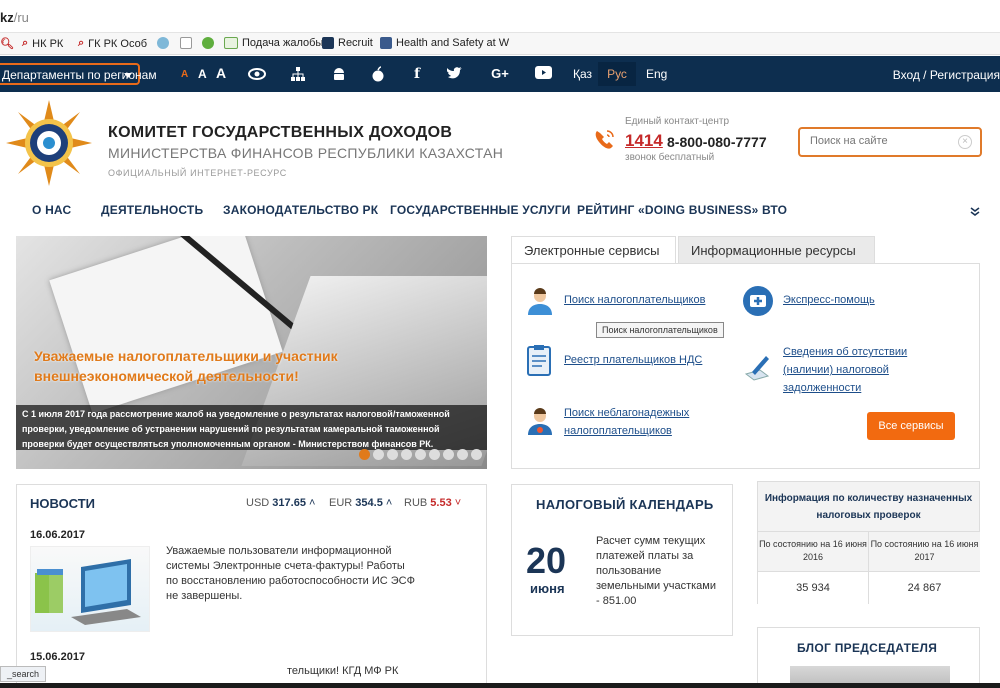 This screenshot has height=688, width=1000. What do you see at coordinates (221, 73) in the screenshot?
I see `font-size-large: A` at bounding box center [221, 73].